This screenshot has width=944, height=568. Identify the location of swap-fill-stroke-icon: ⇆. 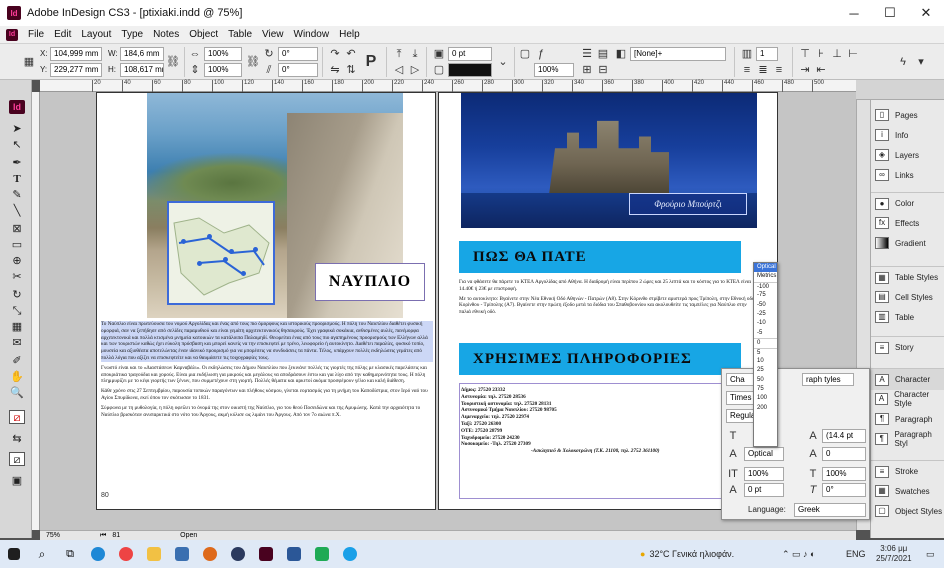
(17, 439).